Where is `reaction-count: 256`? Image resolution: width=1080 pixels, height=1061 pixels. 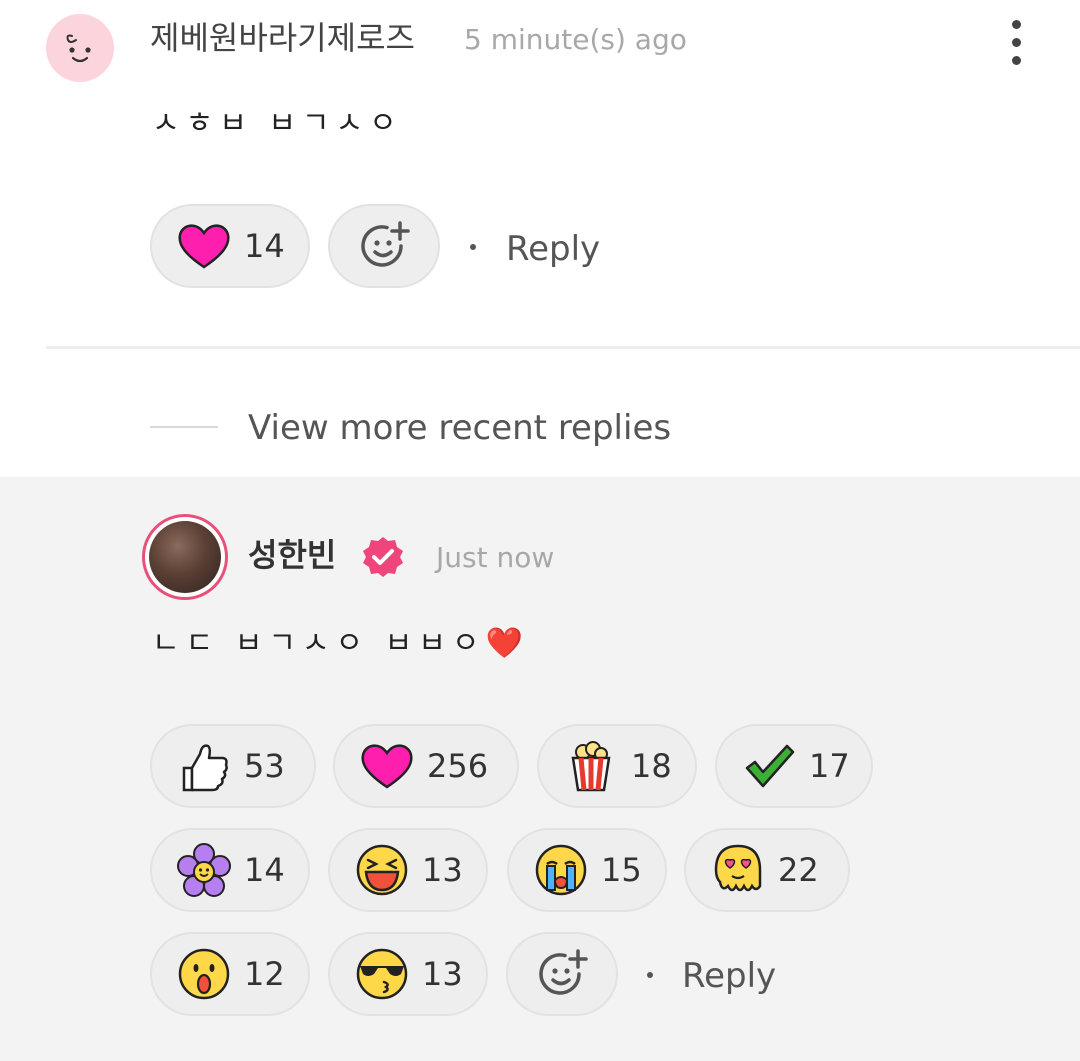
reaction-count: 256 is located at coordinates (458, 766).